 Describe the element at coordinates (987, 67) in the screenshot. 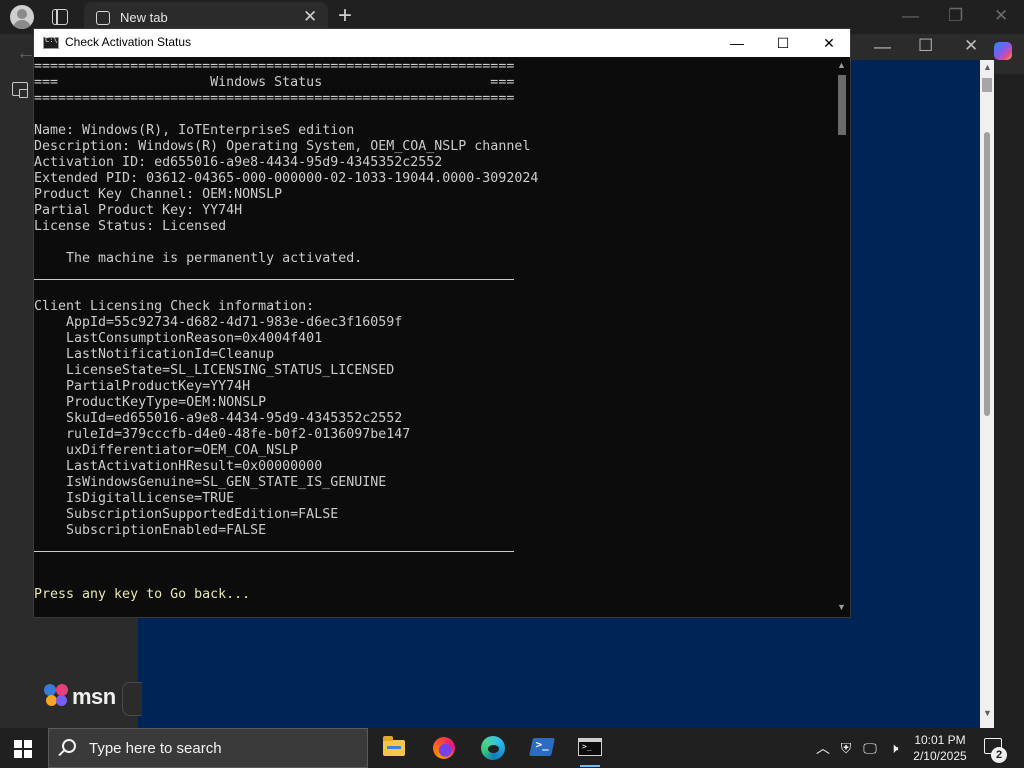

I see `scroll-up-arrow-icon: ▲` at that location.